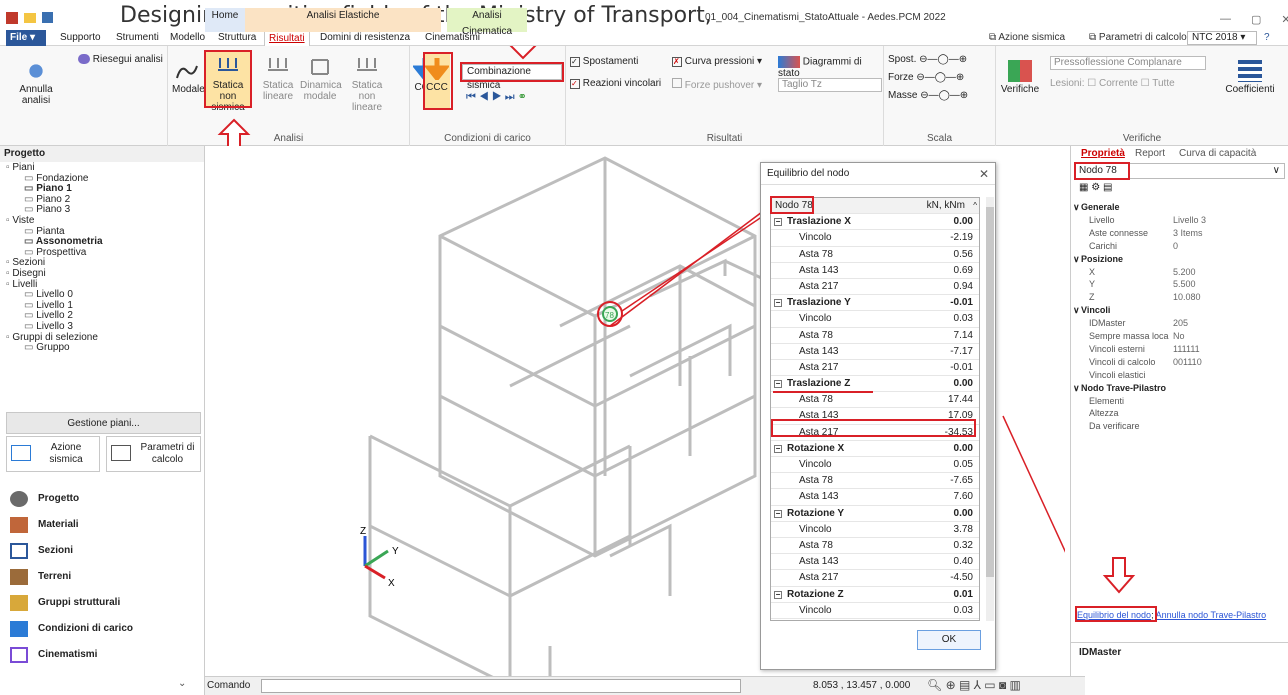 The width and height of the screenshot is (1288, 695). What do you see at coordinates (501, 686) in the screenshot?
I see `command-input` at bounding box center [501, 686].